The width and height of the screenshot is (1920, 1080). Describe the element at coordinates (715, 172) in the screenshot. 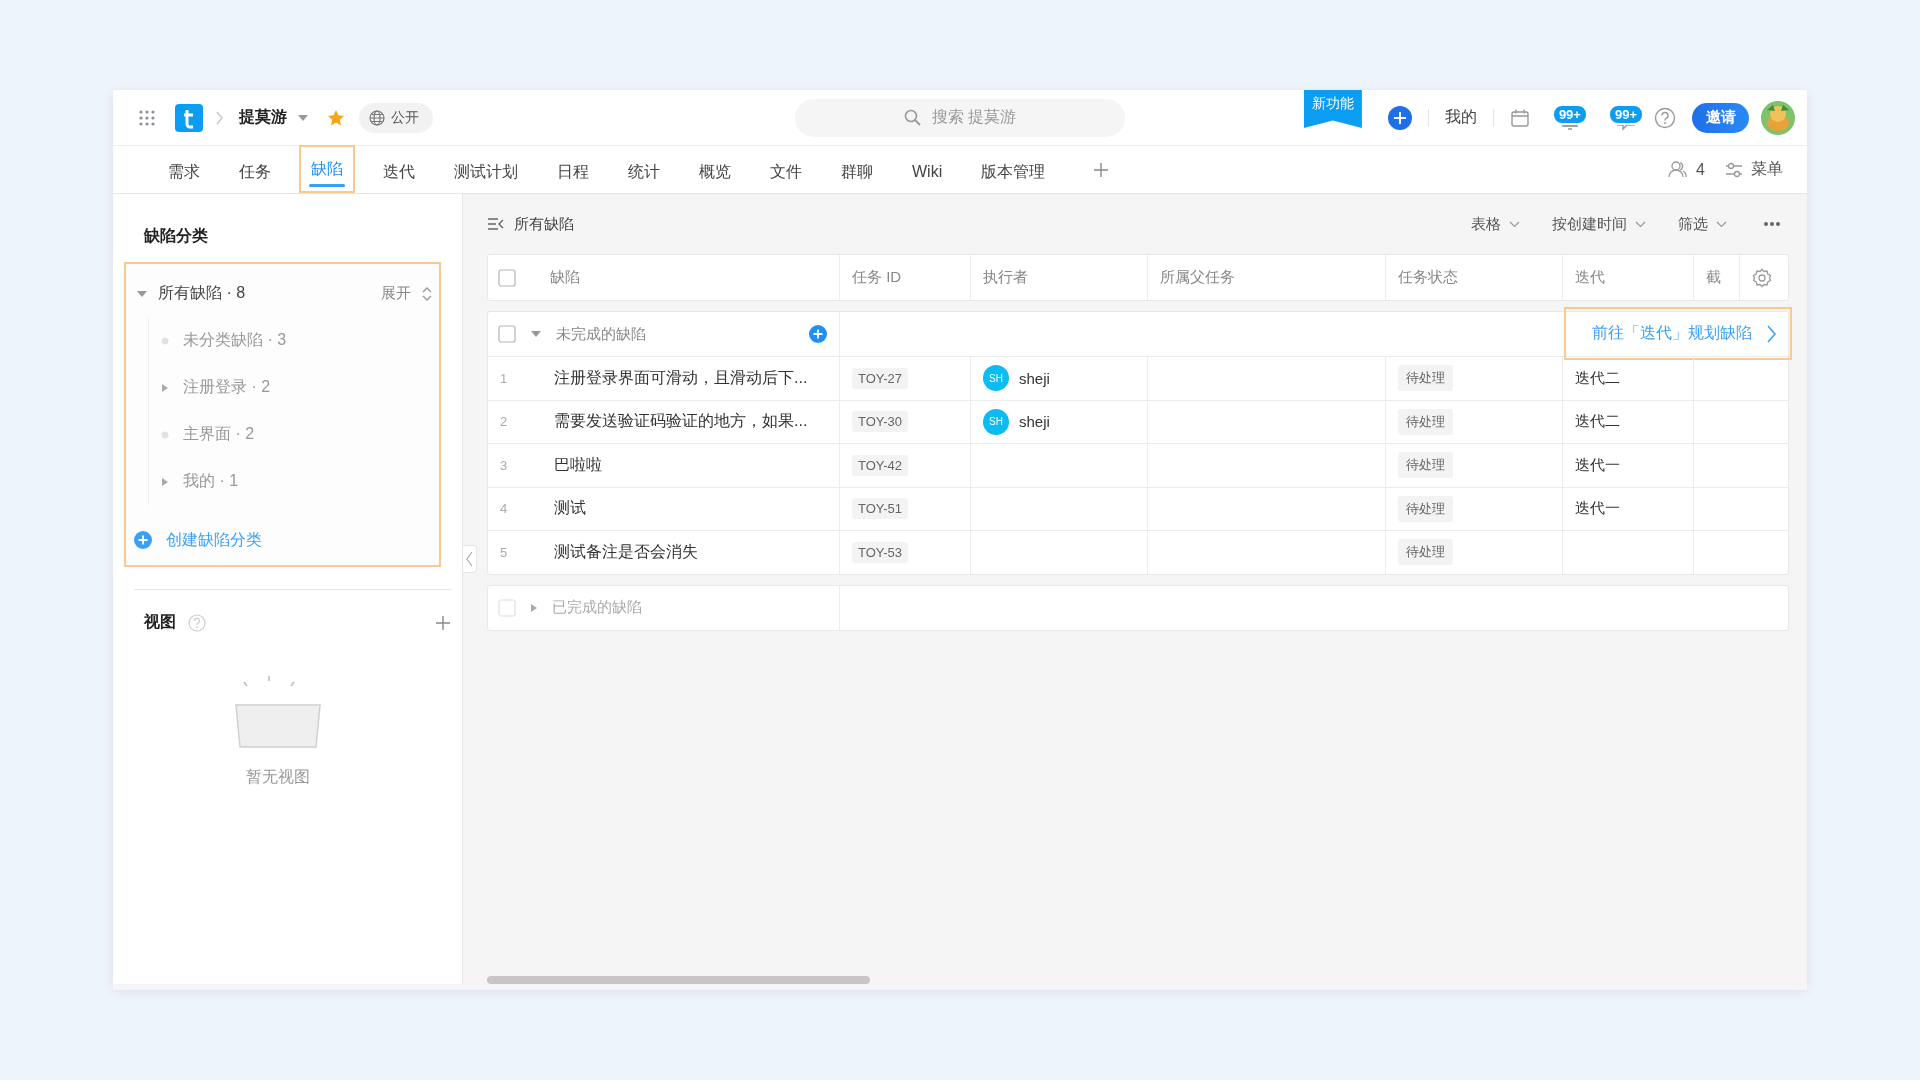

I see `tab: 概览` at that location.